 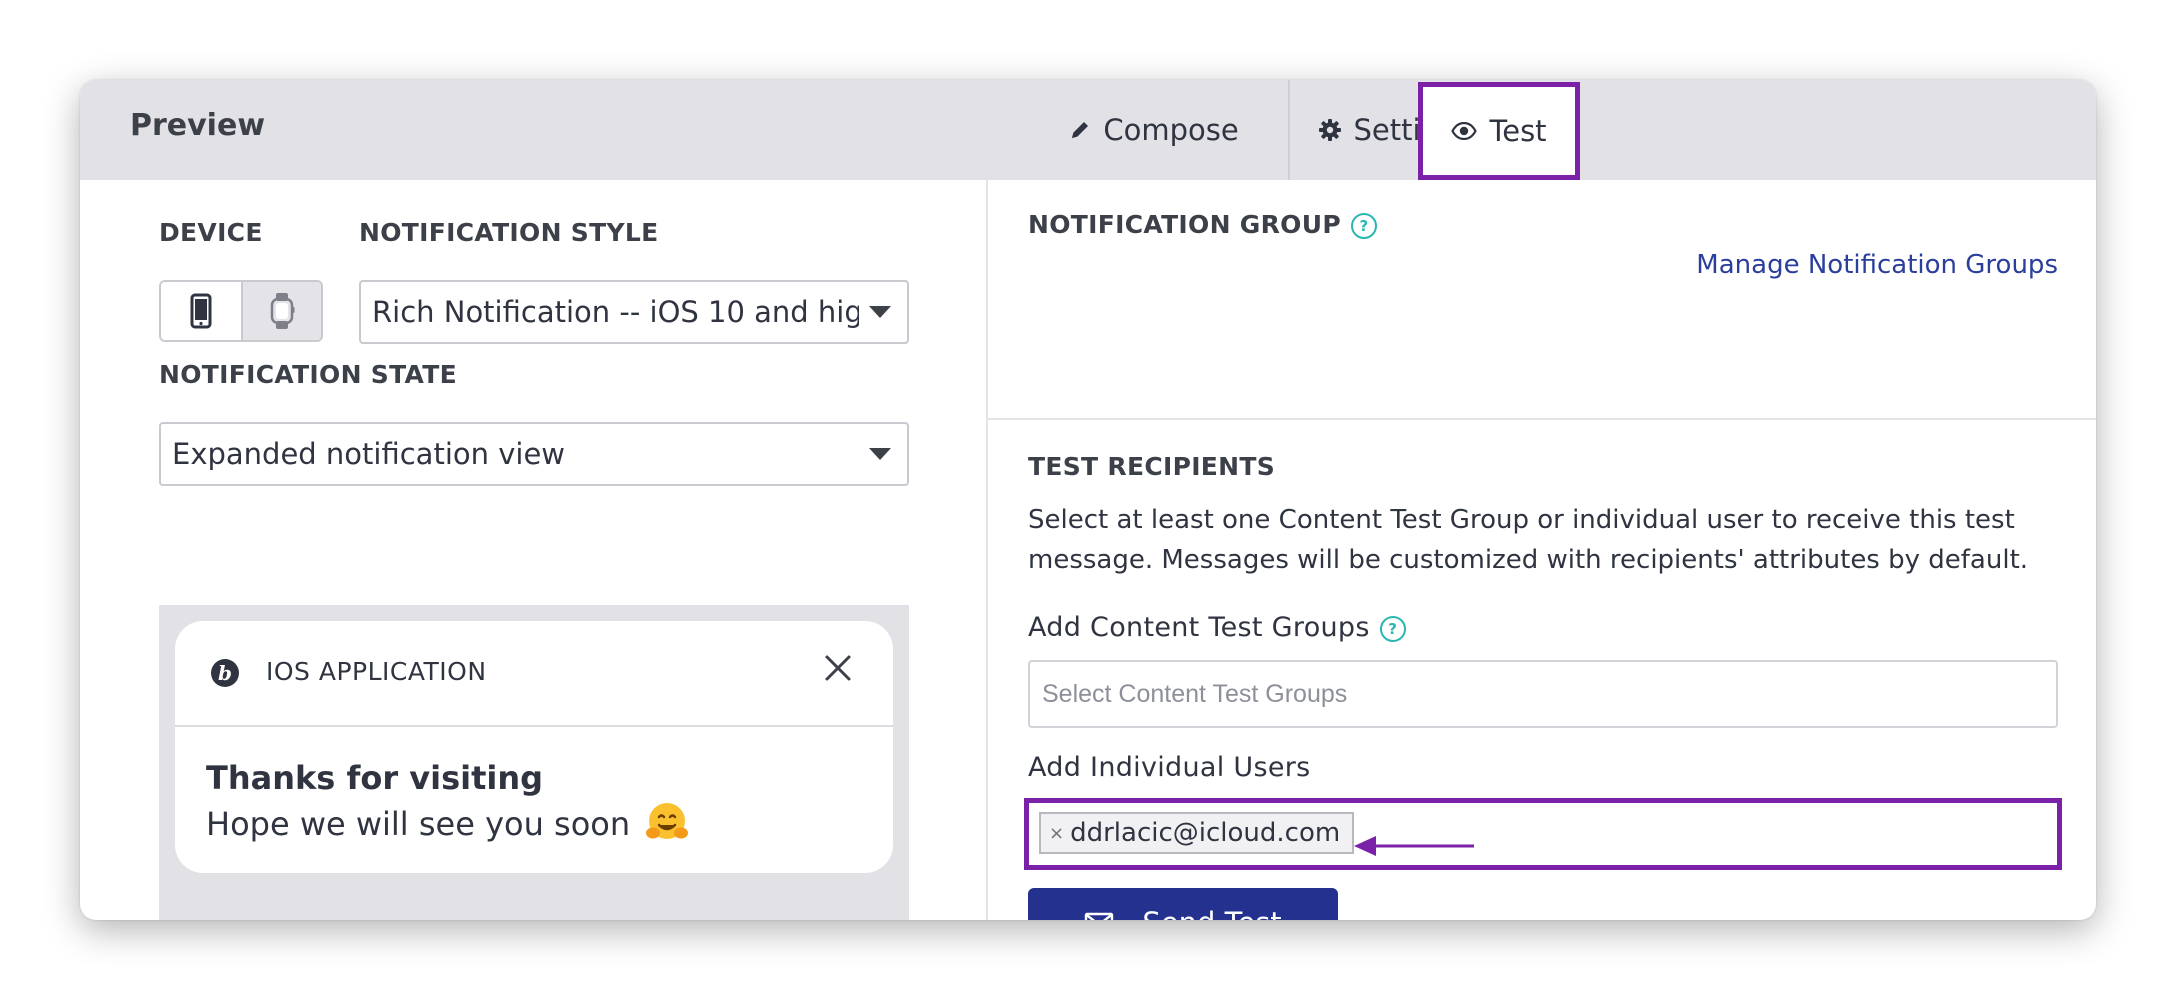 I want to click on device-toggle, so click(x=241, y=311).